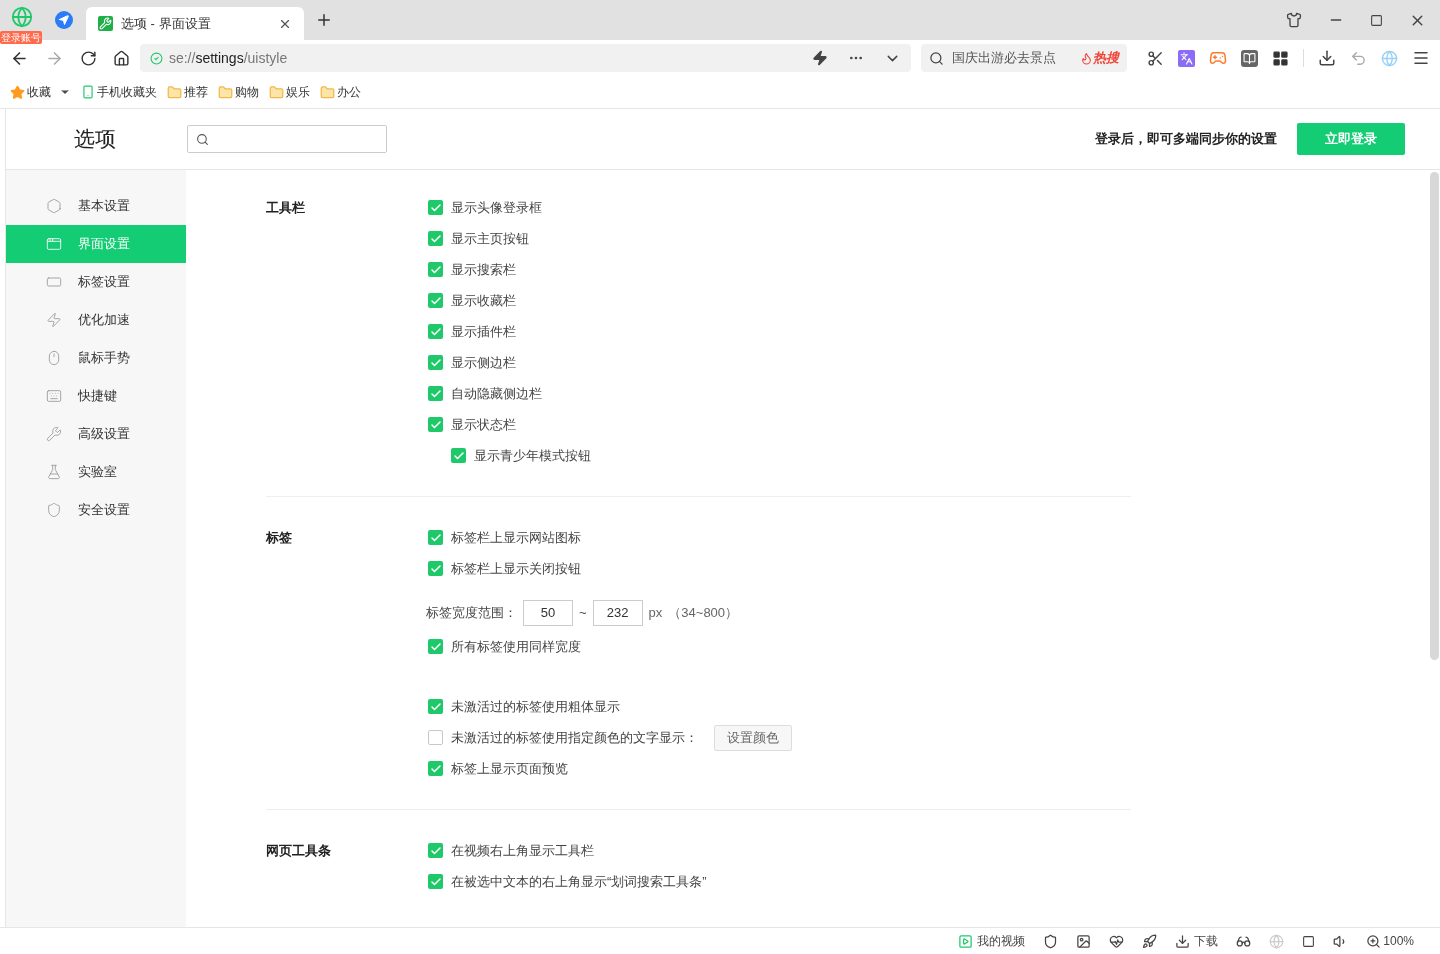 This screenshot has height=954, width=1440. I want to click on max-width-input: 232, so click(617, 612).